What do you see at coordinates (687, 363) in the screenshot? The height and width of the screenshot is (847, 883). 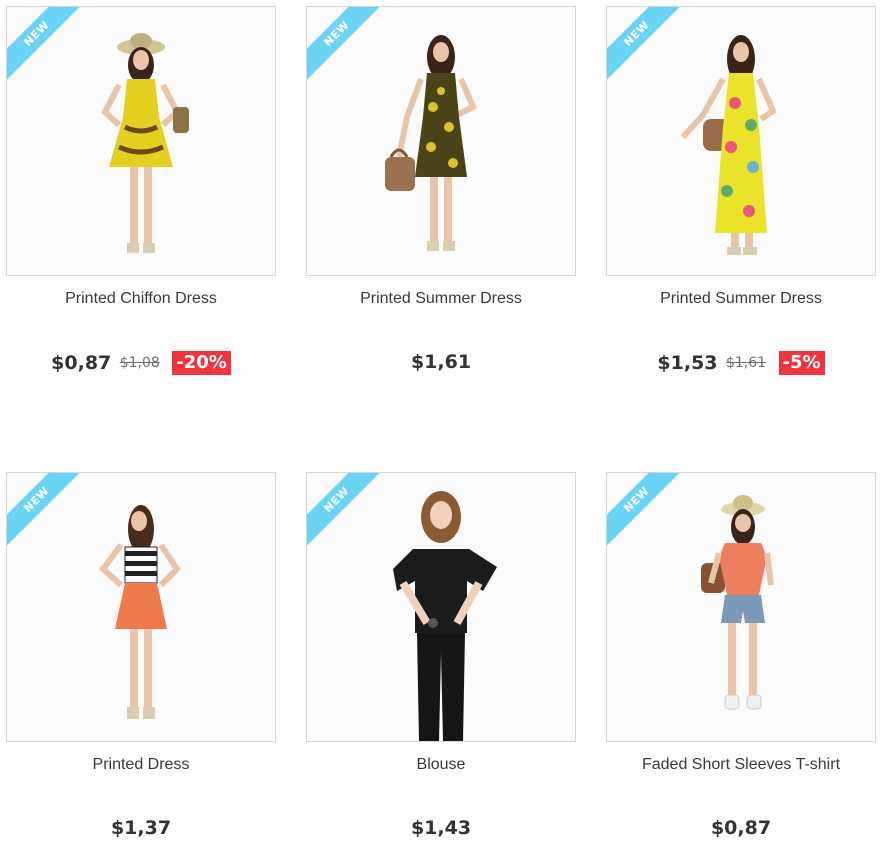 I see `product-price: $1,53` at bounding box center [687, 363].